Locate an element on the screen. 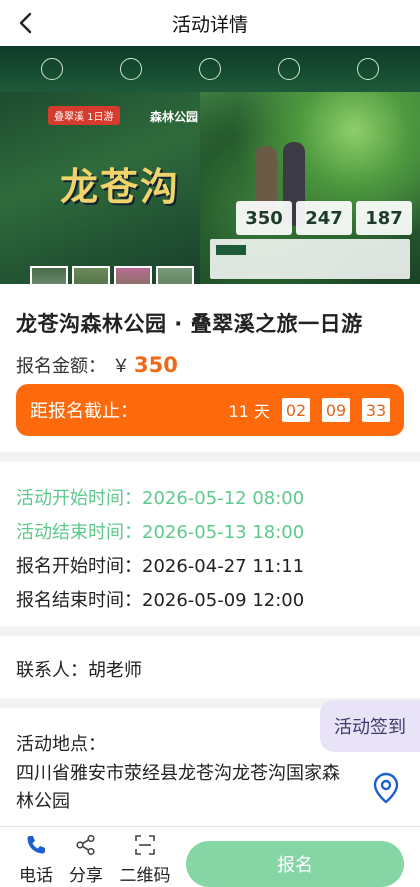 The height and width of the screenshot is (887, 420). signin-button: 活动签到 is located at coordinates (370, 726).